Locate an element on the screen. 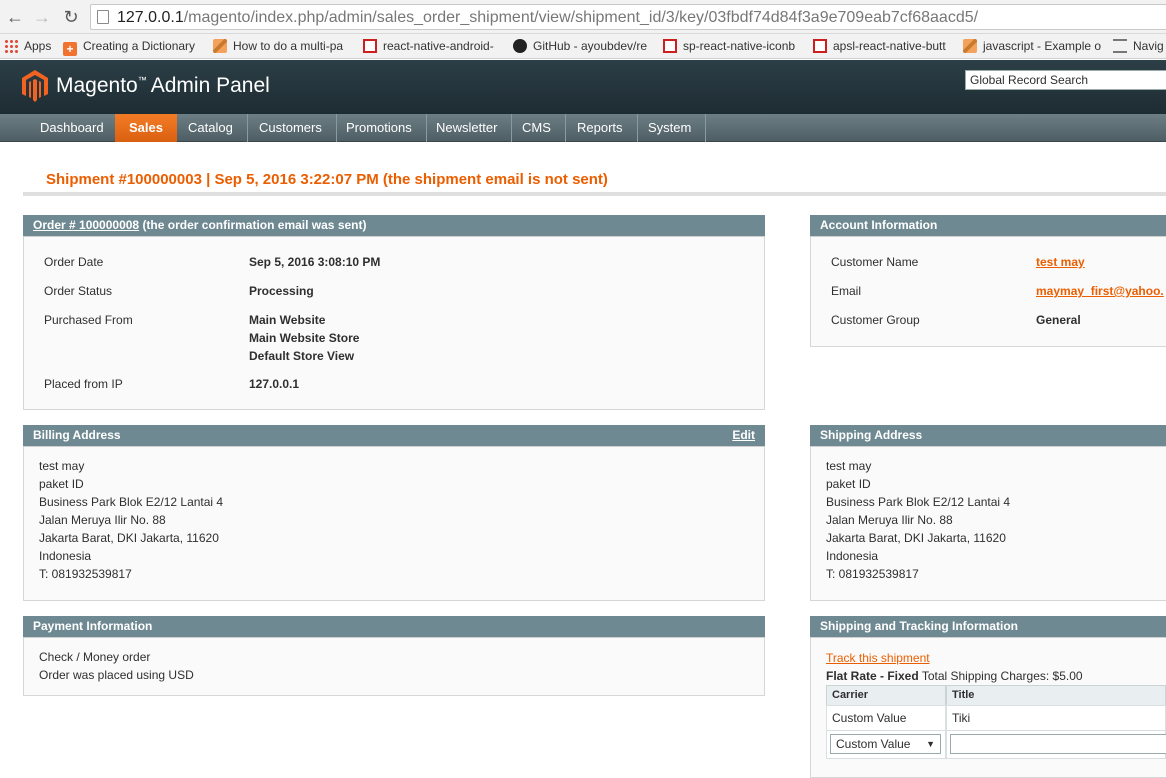 The image size is (1166, 778). page-icon is located at coordinates (103, 17).